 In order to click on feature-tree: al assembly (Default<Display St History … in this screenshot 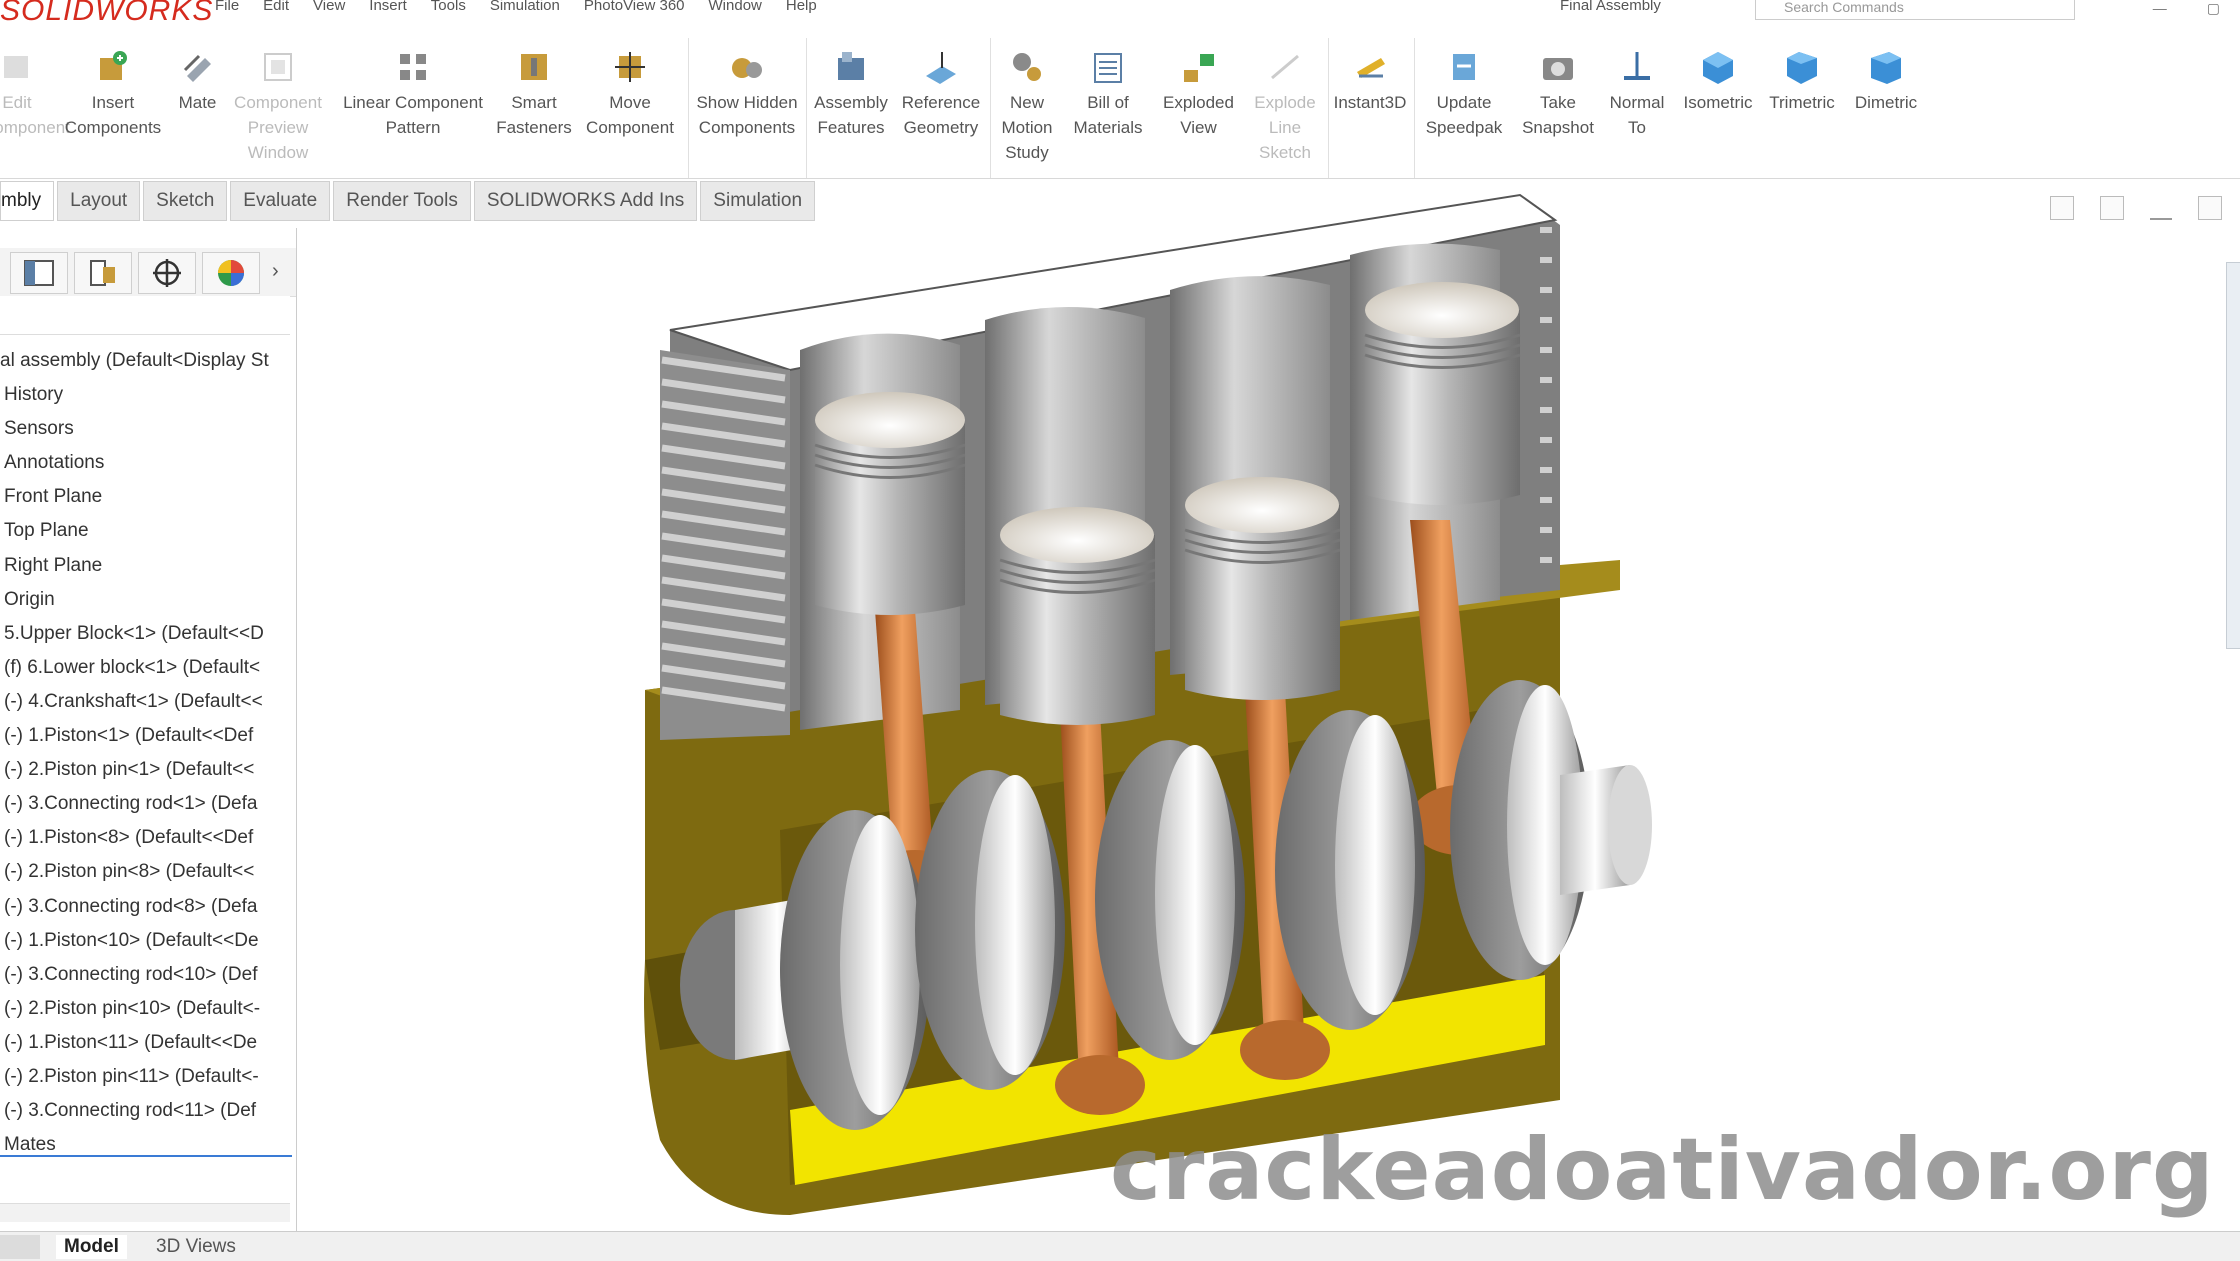, I will do `click(148, 753)`.